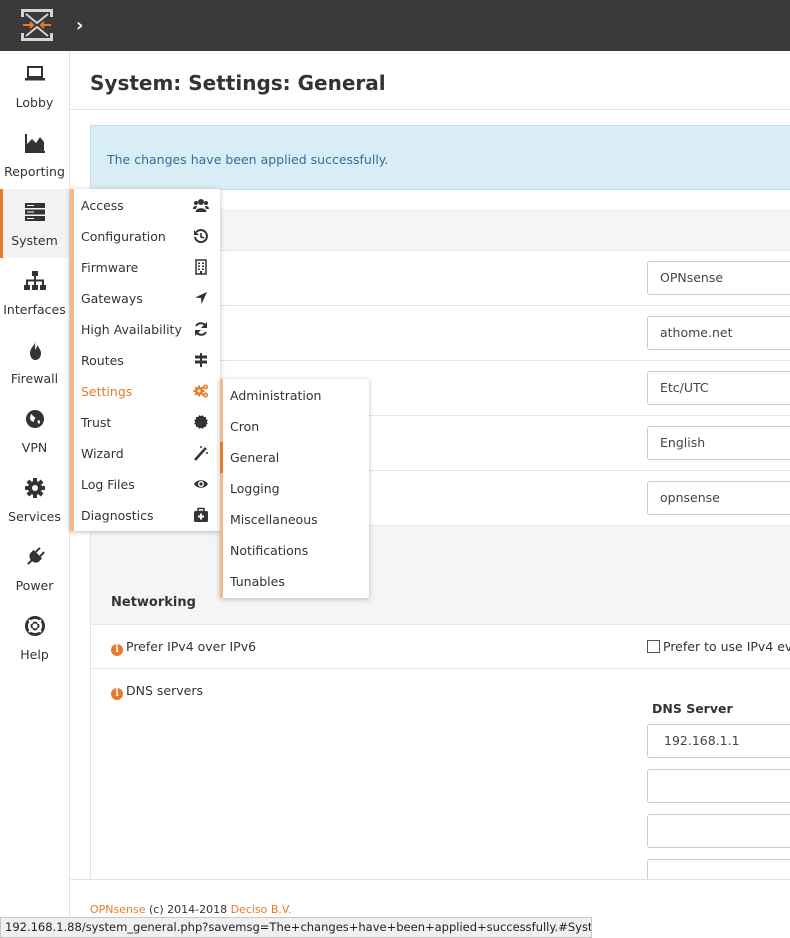  What do you see at coordinates (35, 212) in the screenshot?
I see `server-icon` at bounding box center [35, 212].